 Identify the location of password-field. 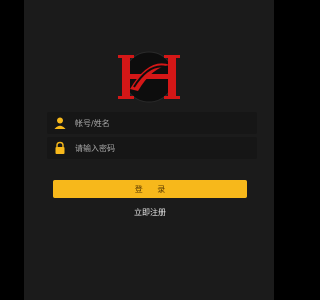
(152, 148).